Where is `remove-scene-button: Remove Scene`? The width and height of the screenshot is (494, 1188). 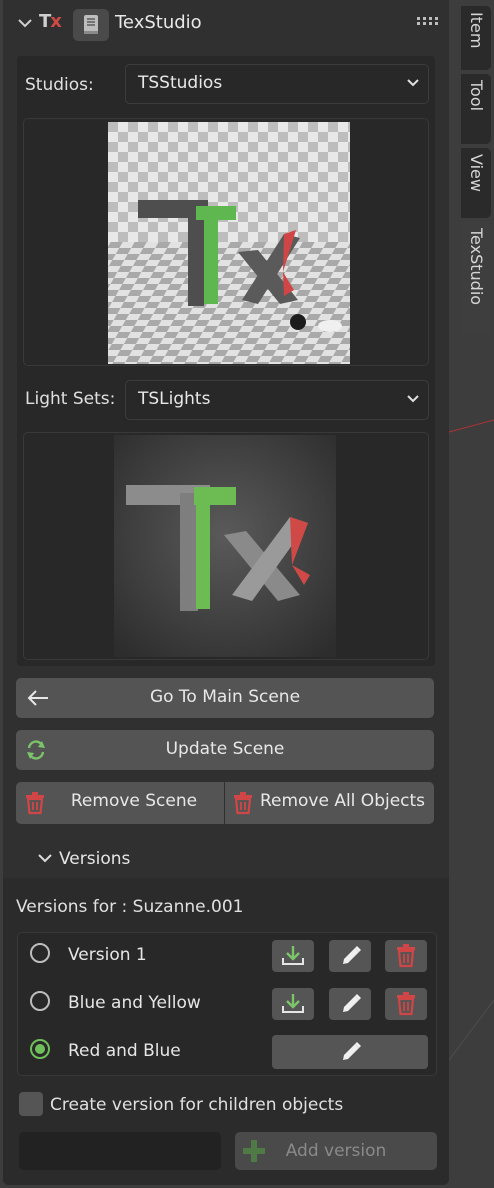
remove-scene-button: Remove Scene is located at coordinates (120, 803).